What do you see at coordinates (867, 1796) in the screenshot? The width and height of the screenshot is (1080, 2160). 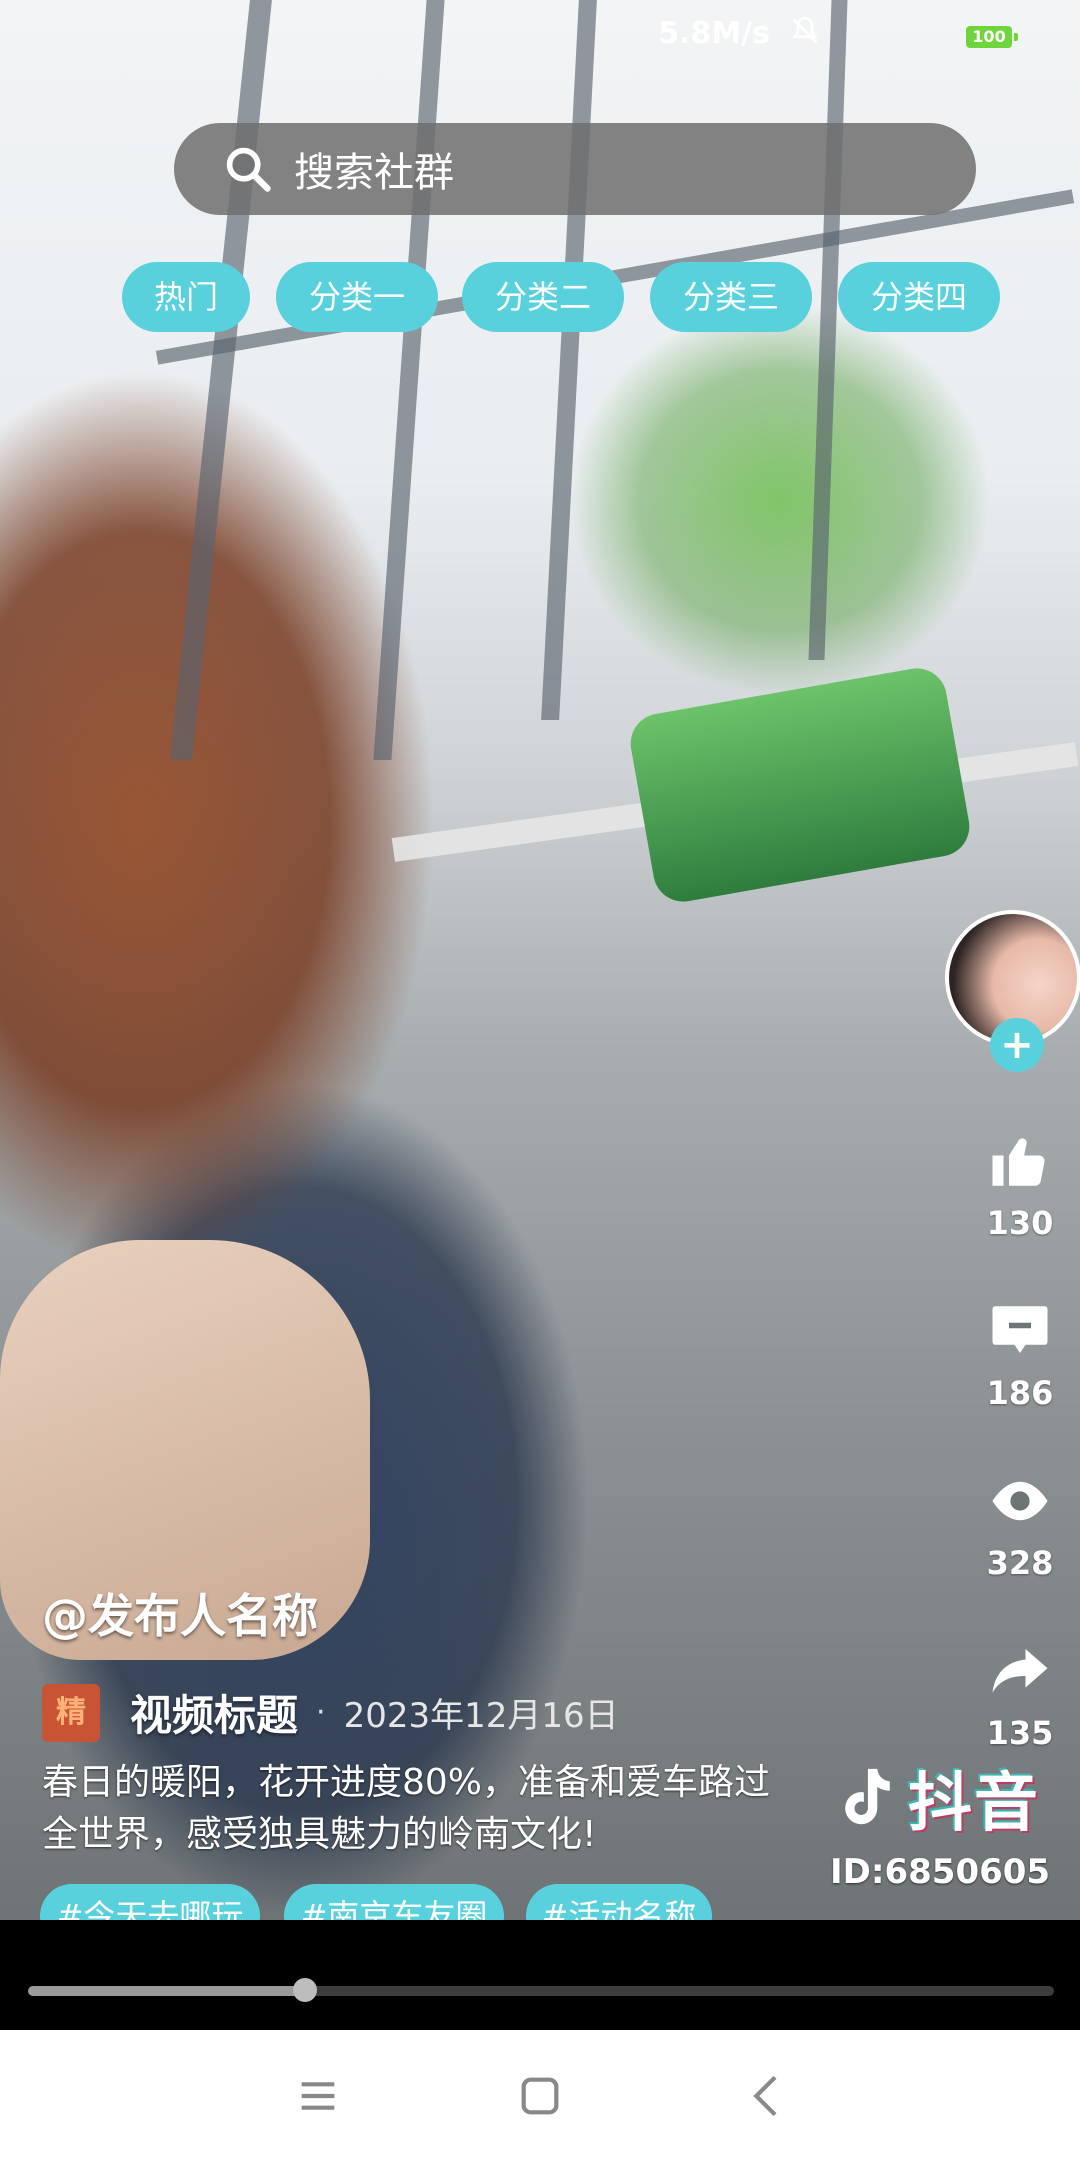 I see `douyin-note-icon` at bounding box center [867, 1796].